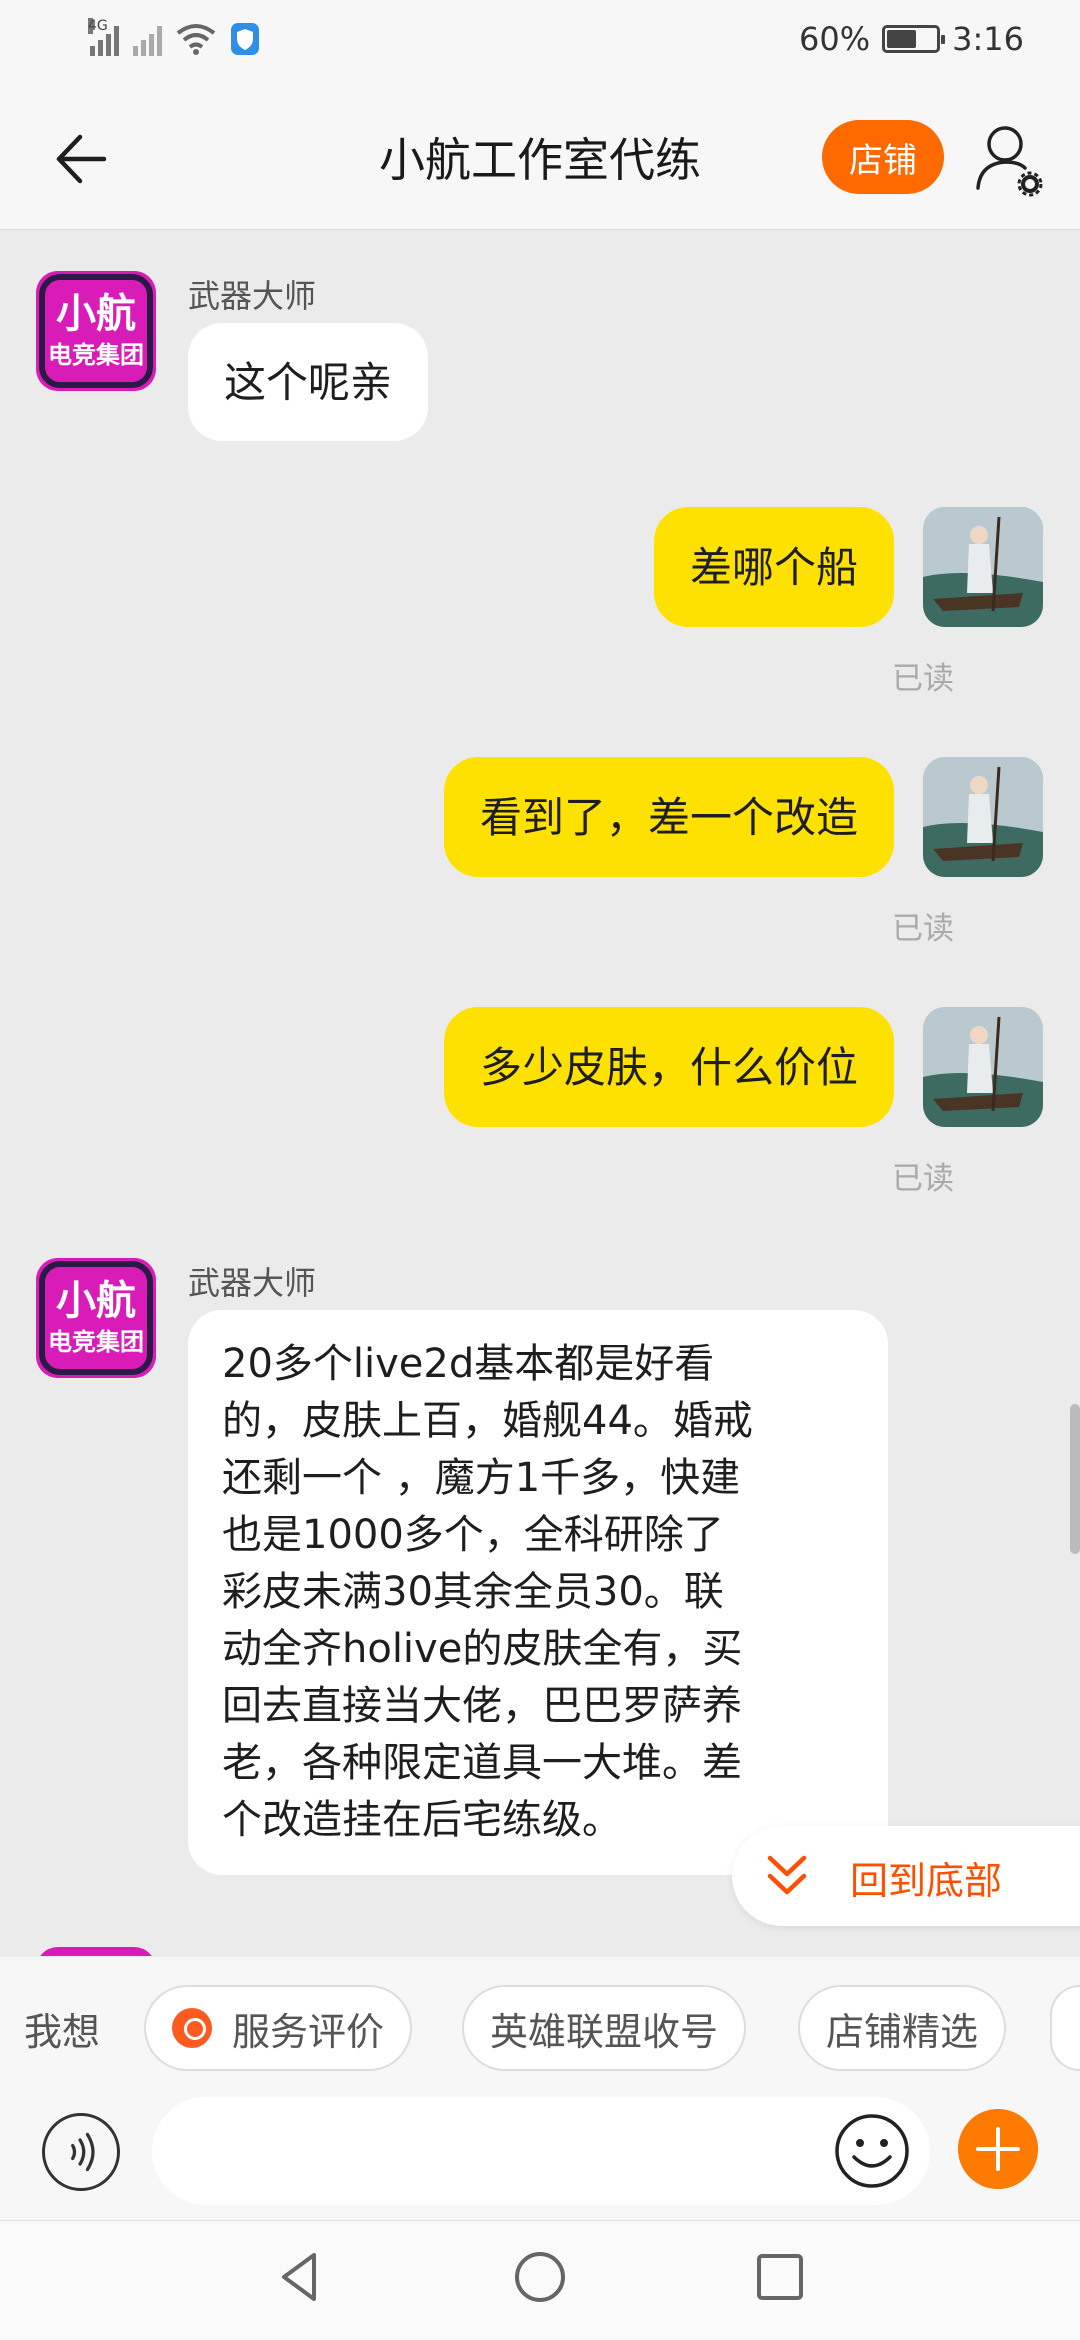 The image size is (1080, 2340). What do you see at coordinates (835, 39) in the screenshot?
I see `battery-percent: 60%` at bounding box center [835, 39].